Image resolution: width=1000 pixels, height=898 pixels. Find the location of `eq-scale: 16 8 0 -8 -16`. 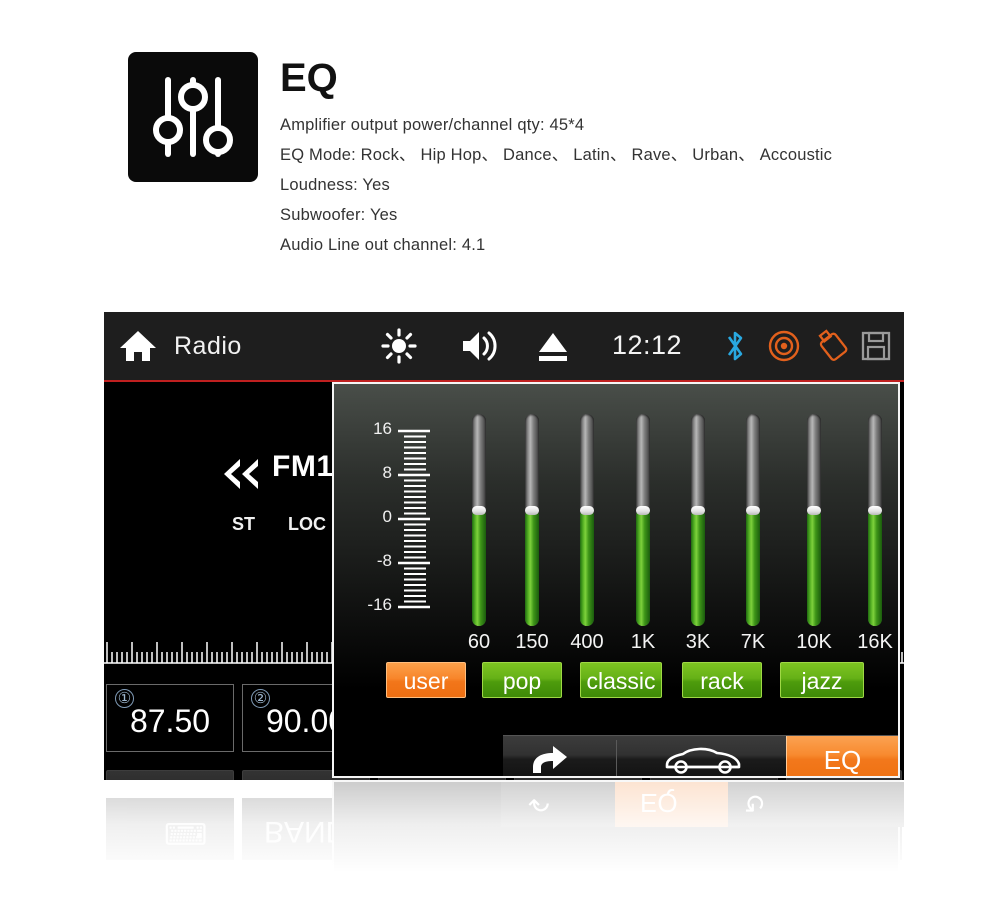

eq-scale: 16 8 0 -8 -16 is located at coordinates (401, 520).